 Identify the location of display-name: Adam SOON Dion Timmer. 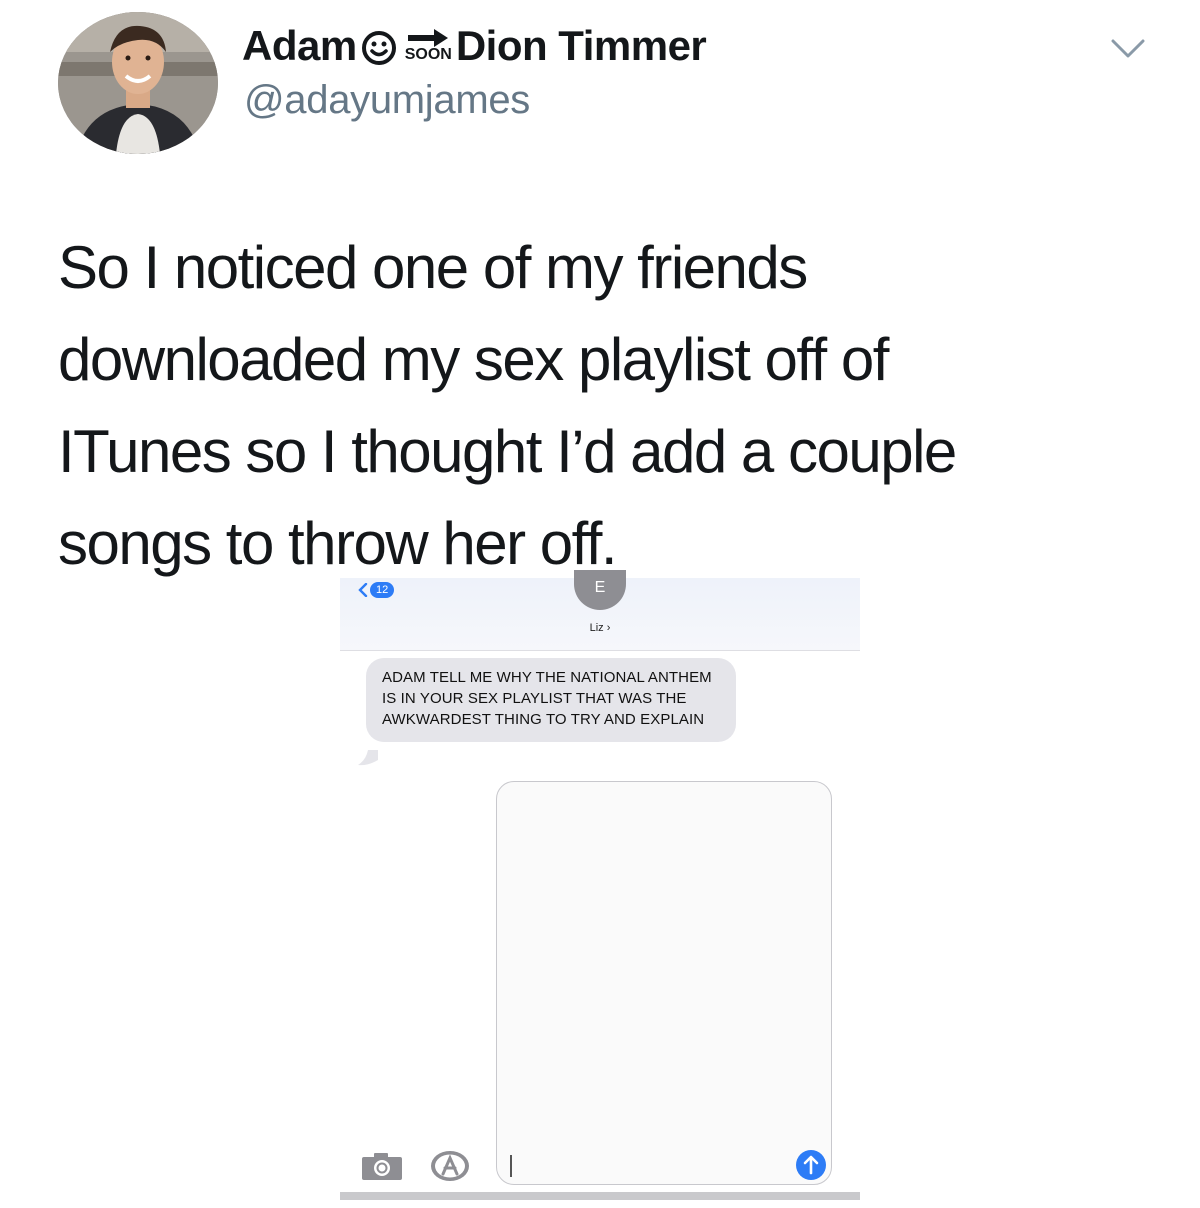
(474, 46).